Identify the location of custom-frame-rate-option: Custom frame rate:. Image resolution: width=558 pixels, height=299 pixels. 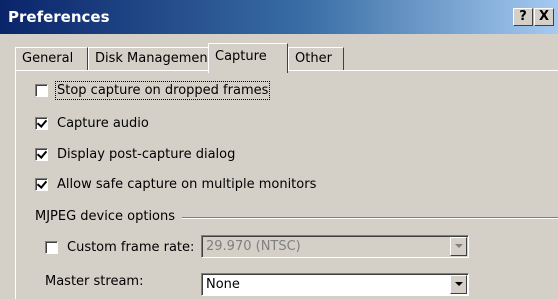
(119, 247).